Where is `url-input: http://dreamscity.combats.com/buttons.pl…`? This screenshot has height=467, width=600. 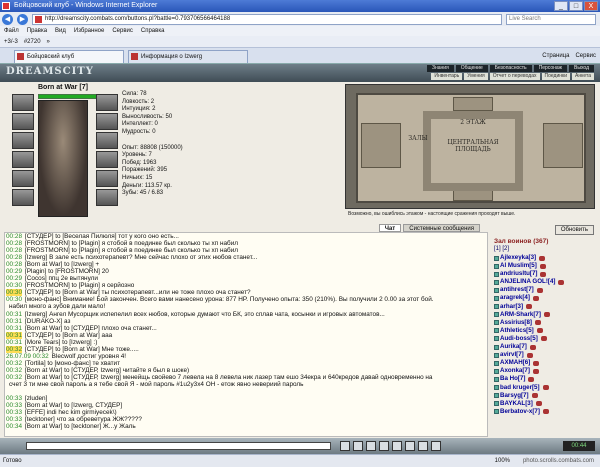
url-input: http://dreamscity.combats.com/buttons.pl… is located at coordinates (267, 19).